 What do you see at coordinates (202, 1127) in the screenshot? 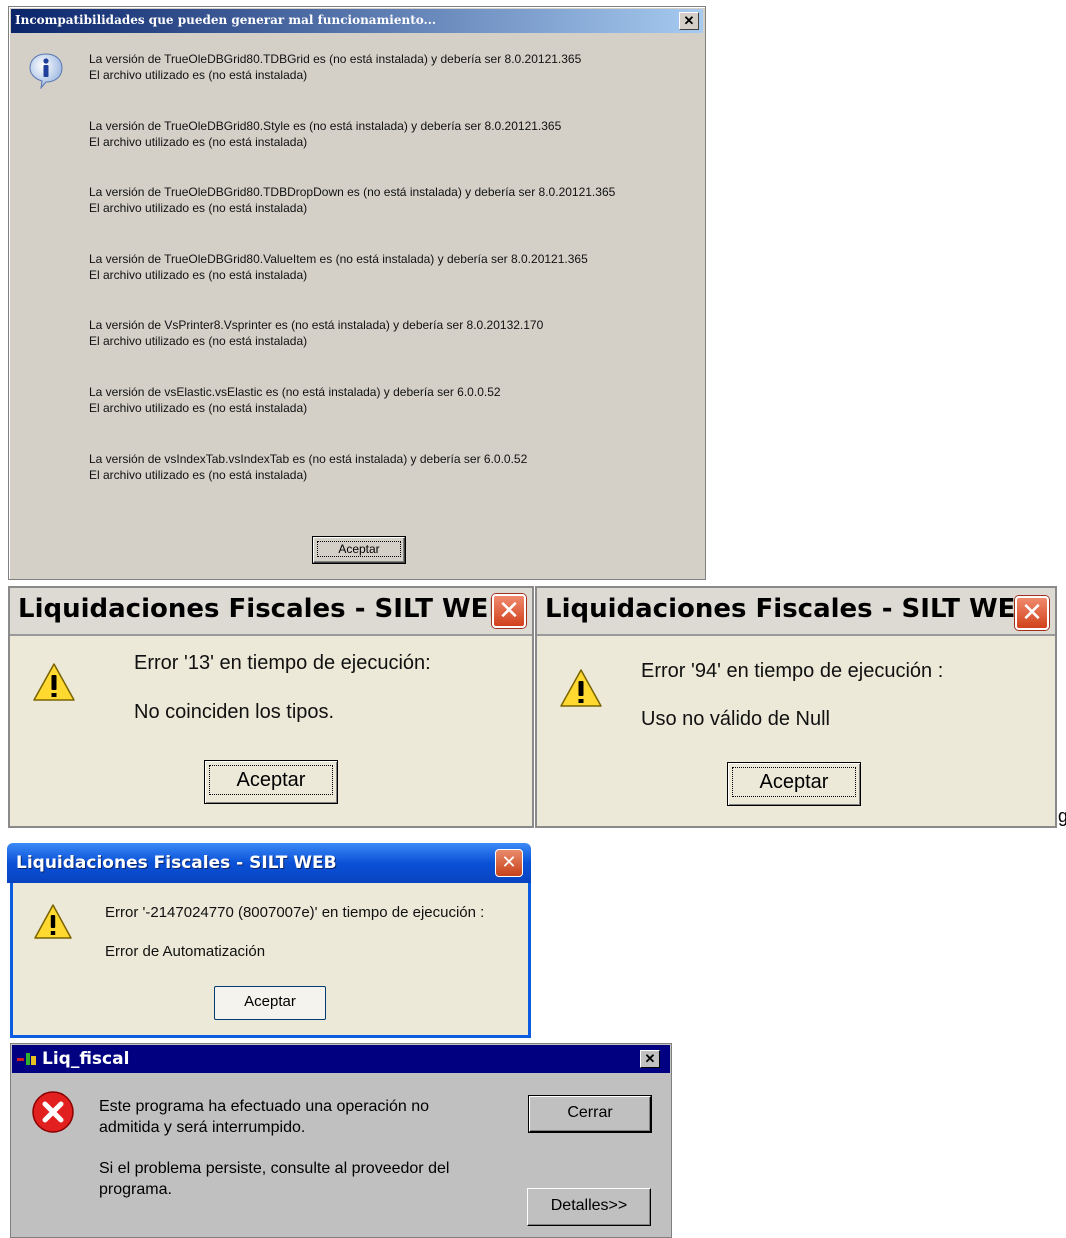
I see `crash-message-1-line2: admitida y será interrumpido.` at bounding box center [202, 1127].